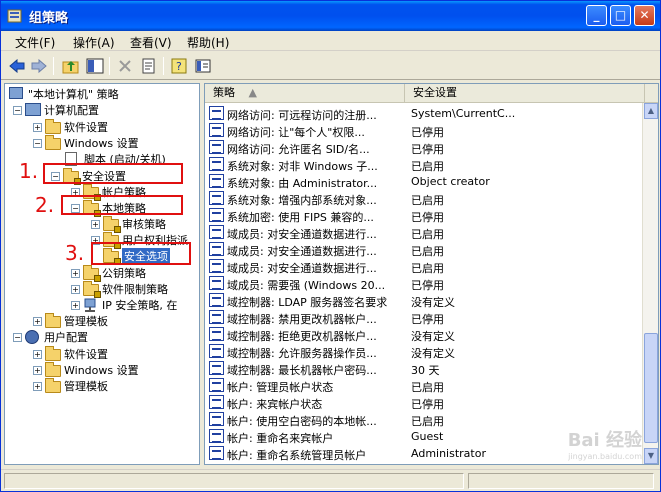 The width and height of the screenshot is (661, 492). Describe the element at coordinates (101, 370) in the screenshot. I see `tree-label: Windows 设置` at that location.